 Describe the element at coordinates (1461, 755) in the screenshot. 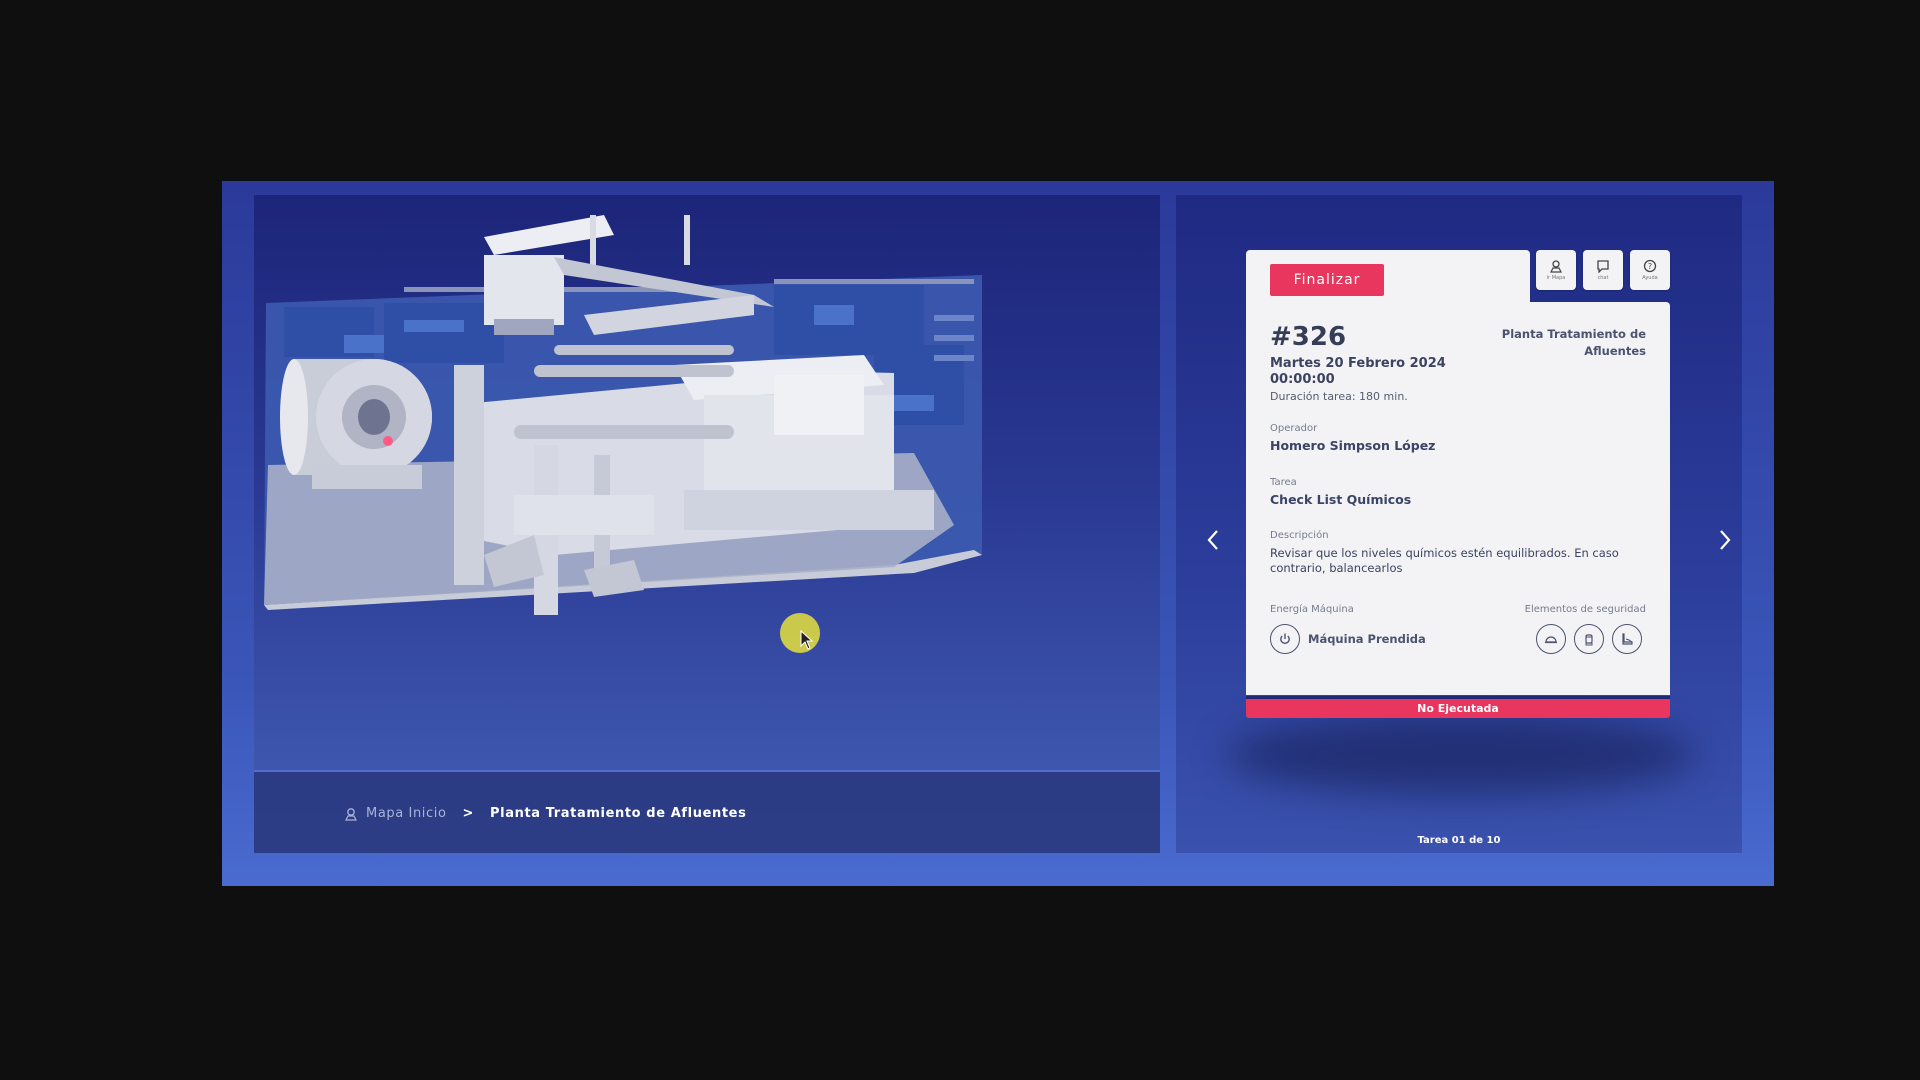

I see `card-shadow` at that location.